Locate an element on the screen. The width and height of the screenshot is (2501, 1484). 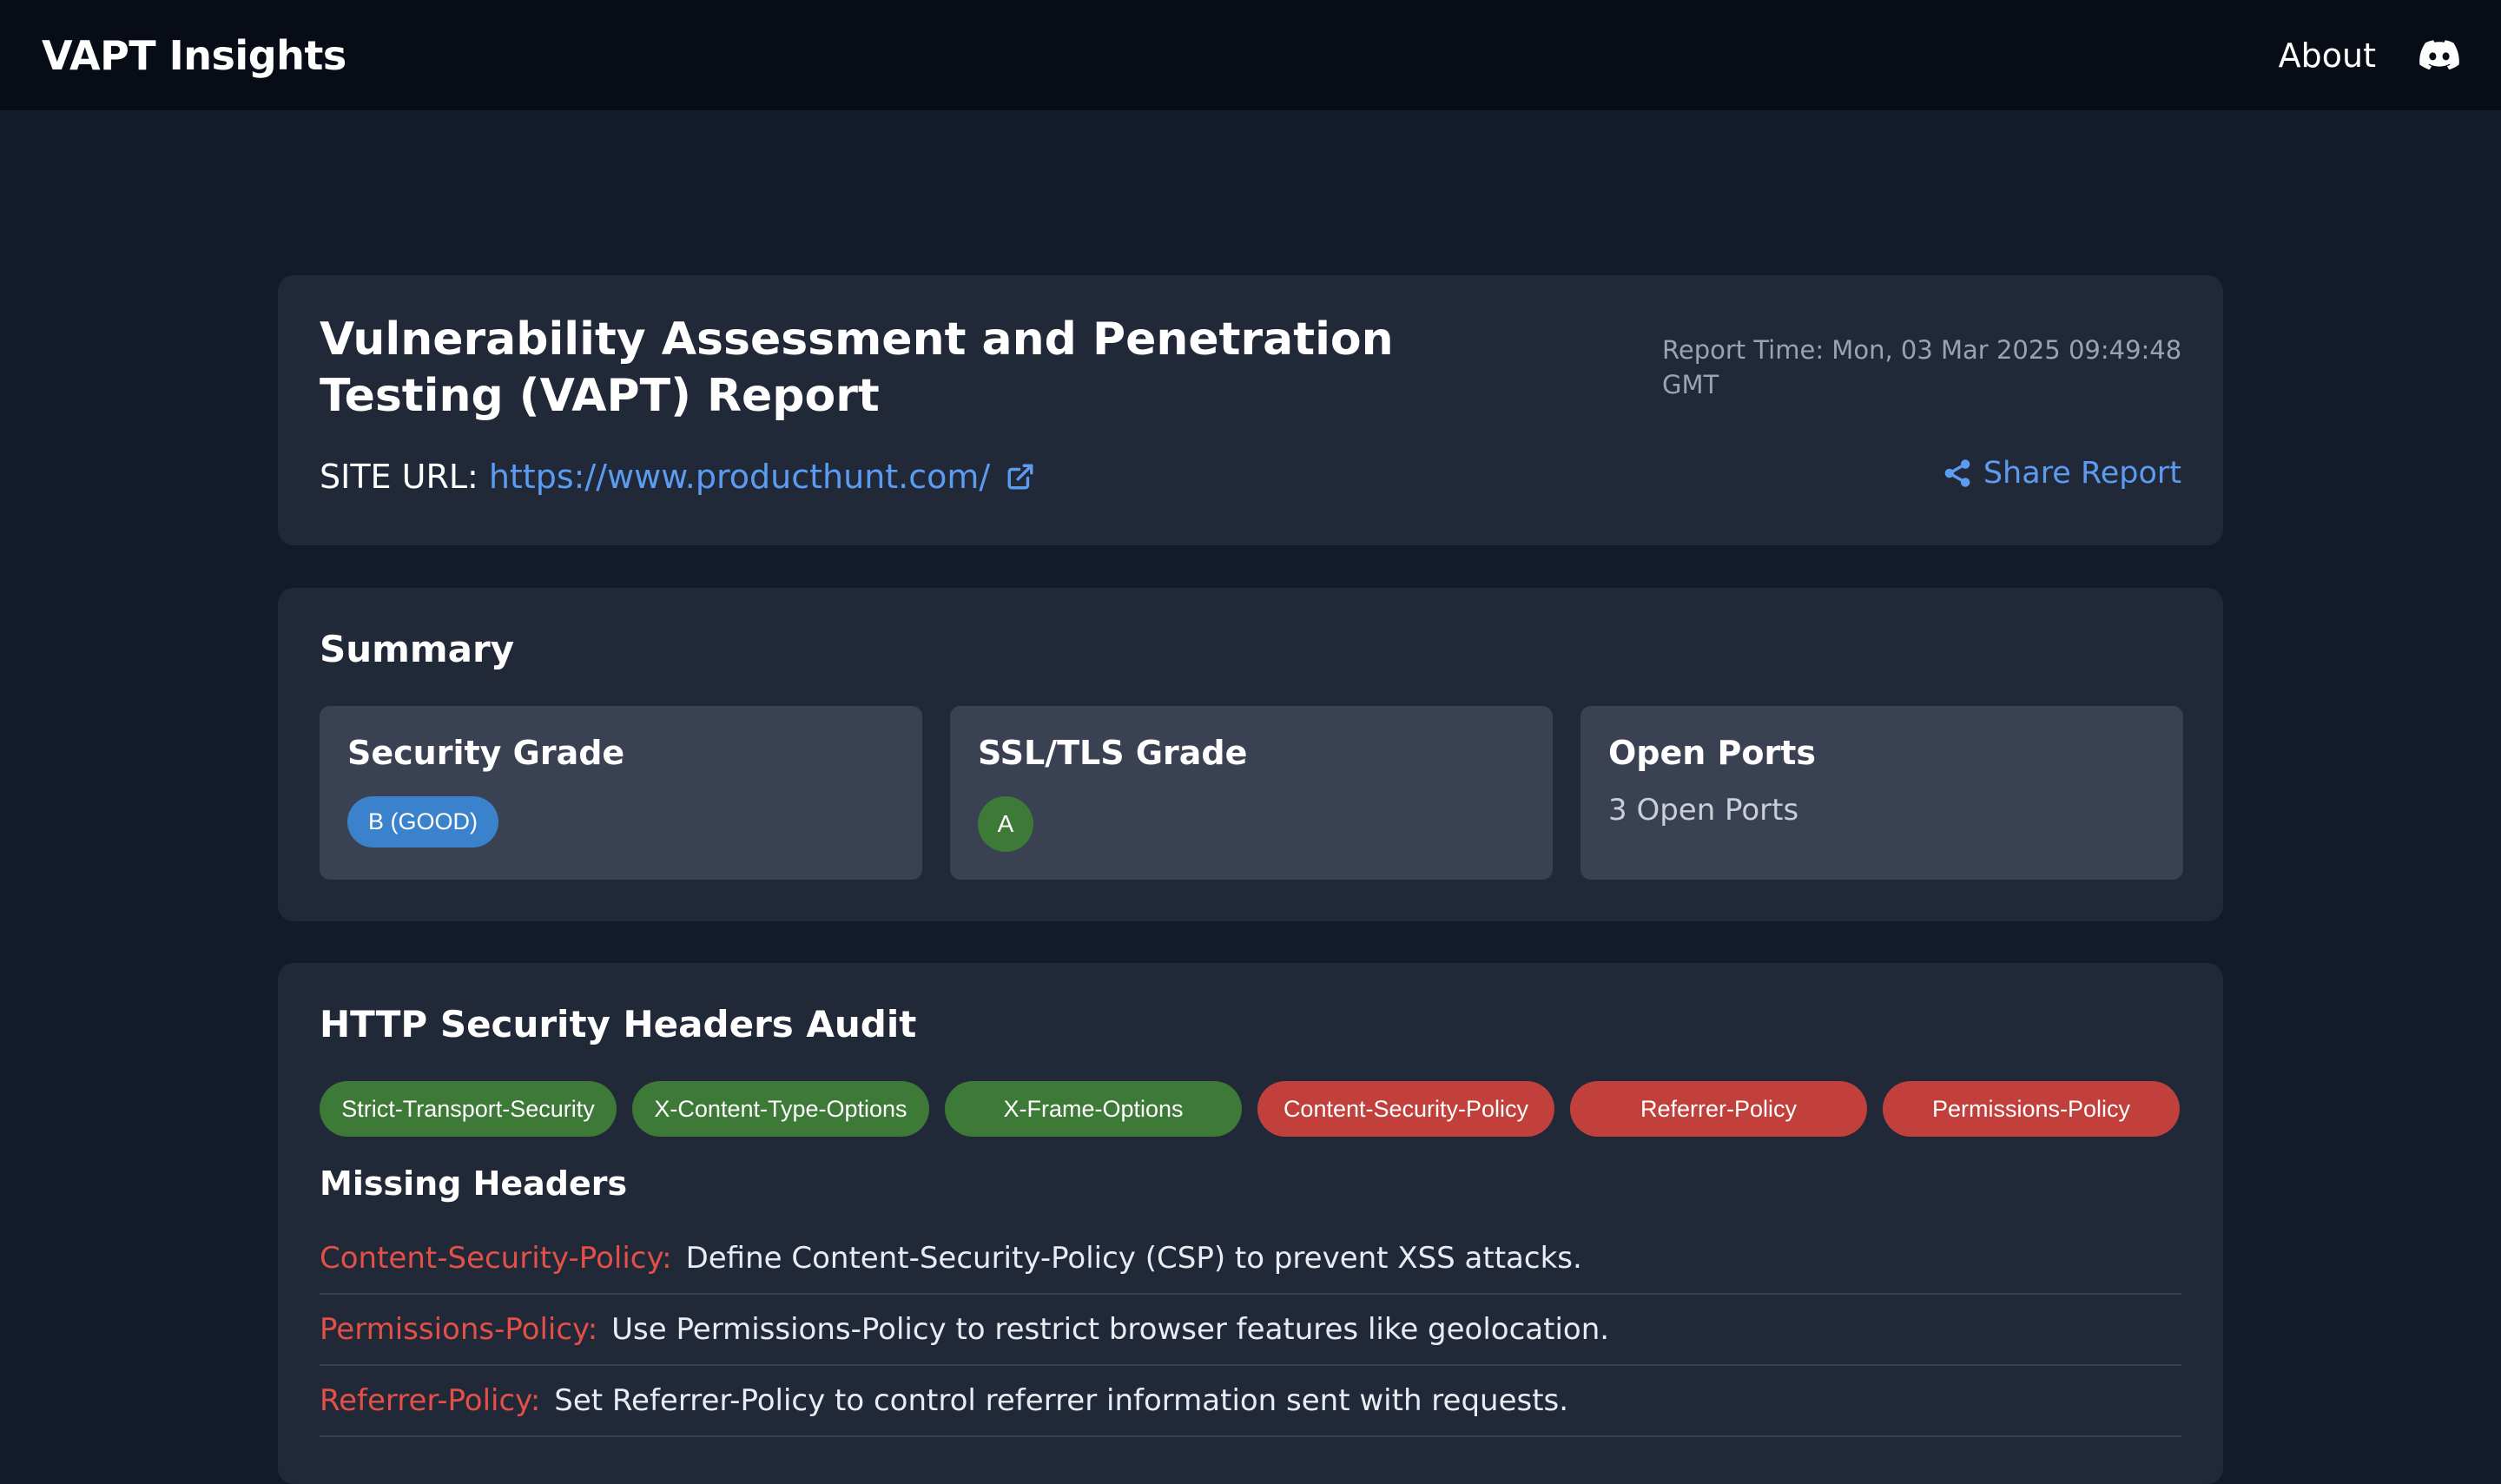
header-chip-x-content-type-options: X-Content-Type-Options is located at coordinates (780, 1109).